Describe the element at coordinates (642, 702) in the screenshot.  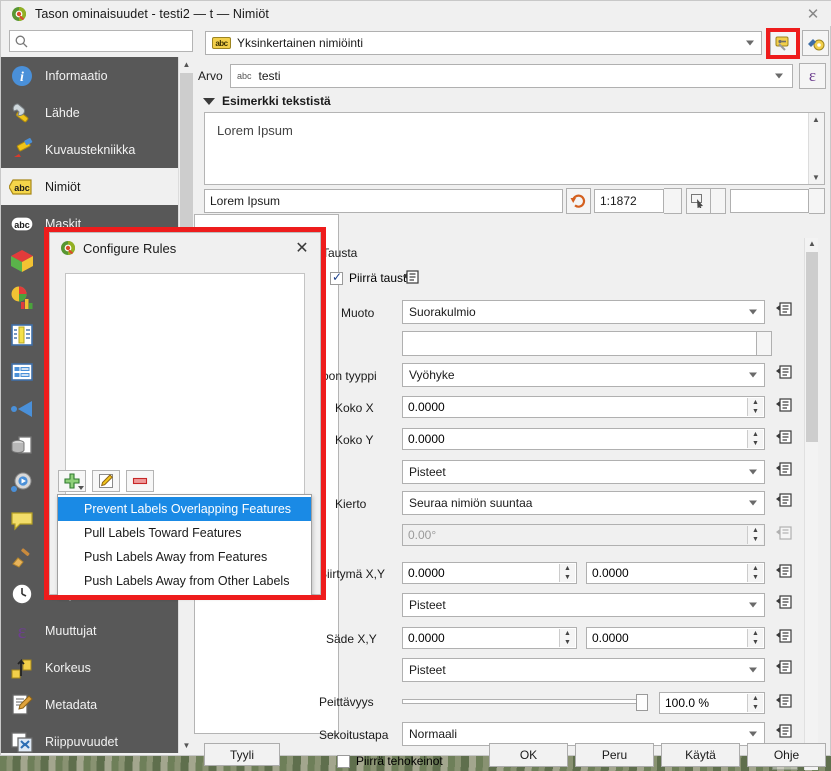
I see `opacity-slider-knob` at that location.